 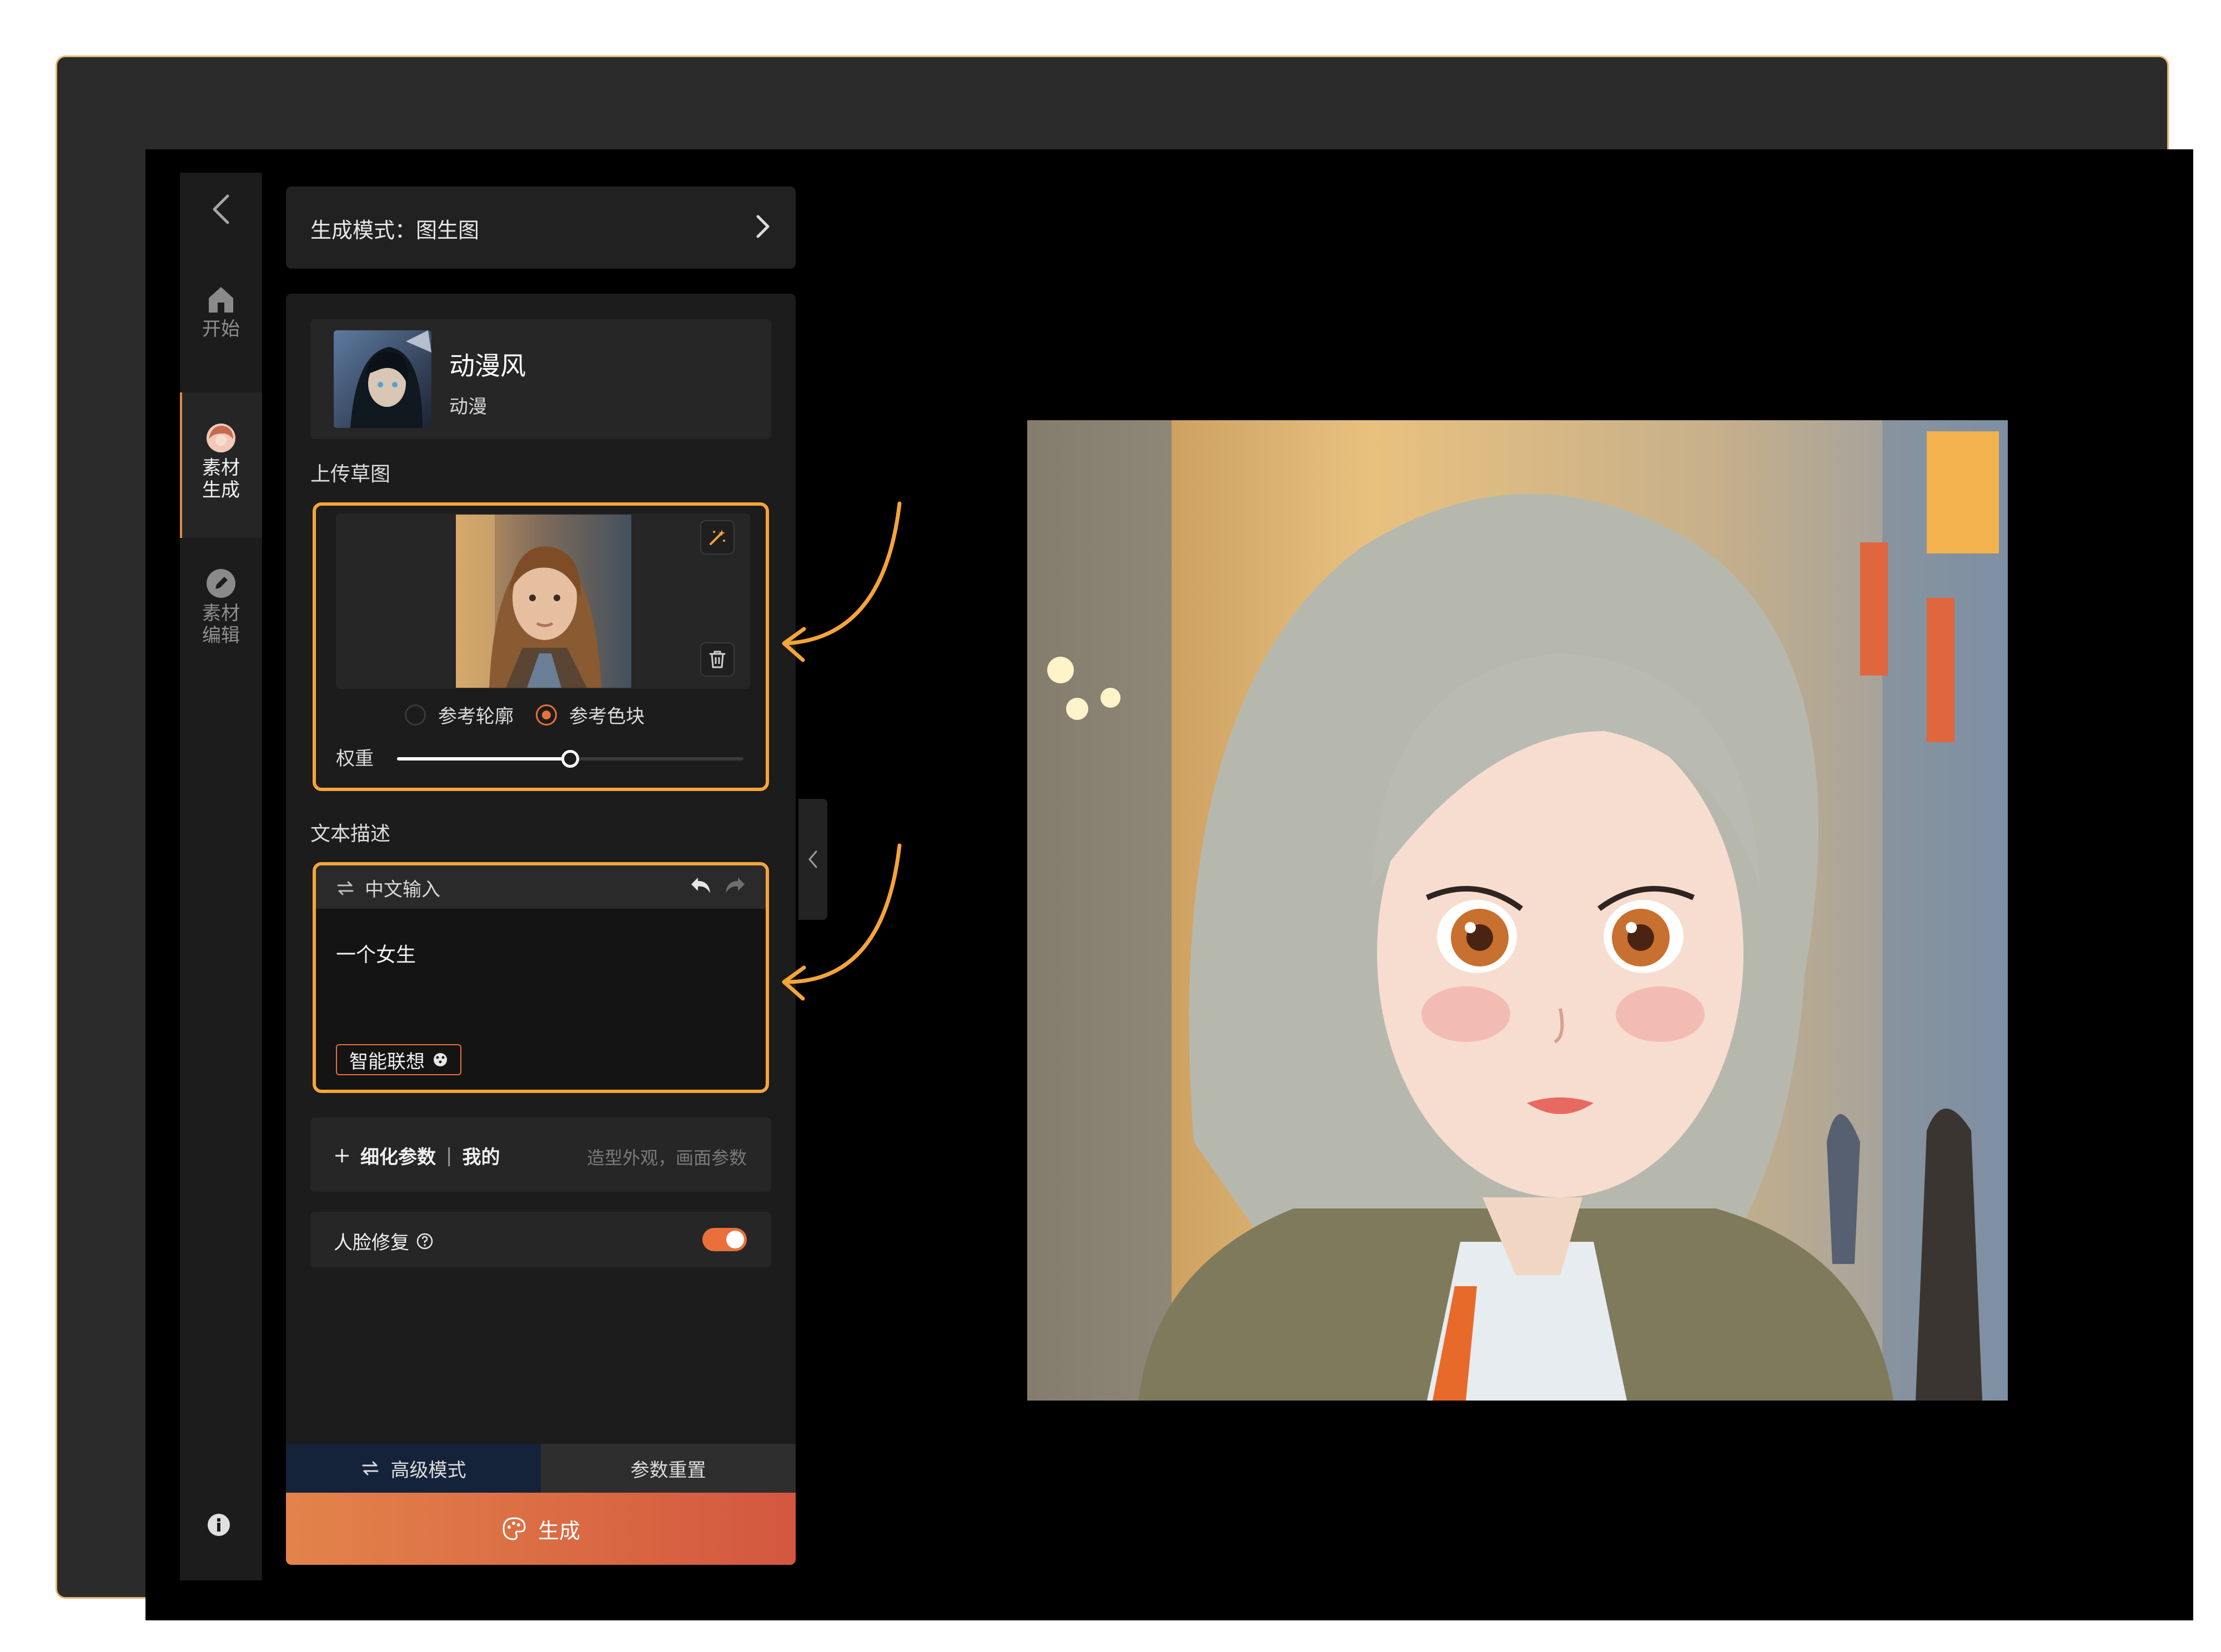 I want to click on nav-rail: 开始 素材 生成 素材 编辑, so click(x=221, y=876).